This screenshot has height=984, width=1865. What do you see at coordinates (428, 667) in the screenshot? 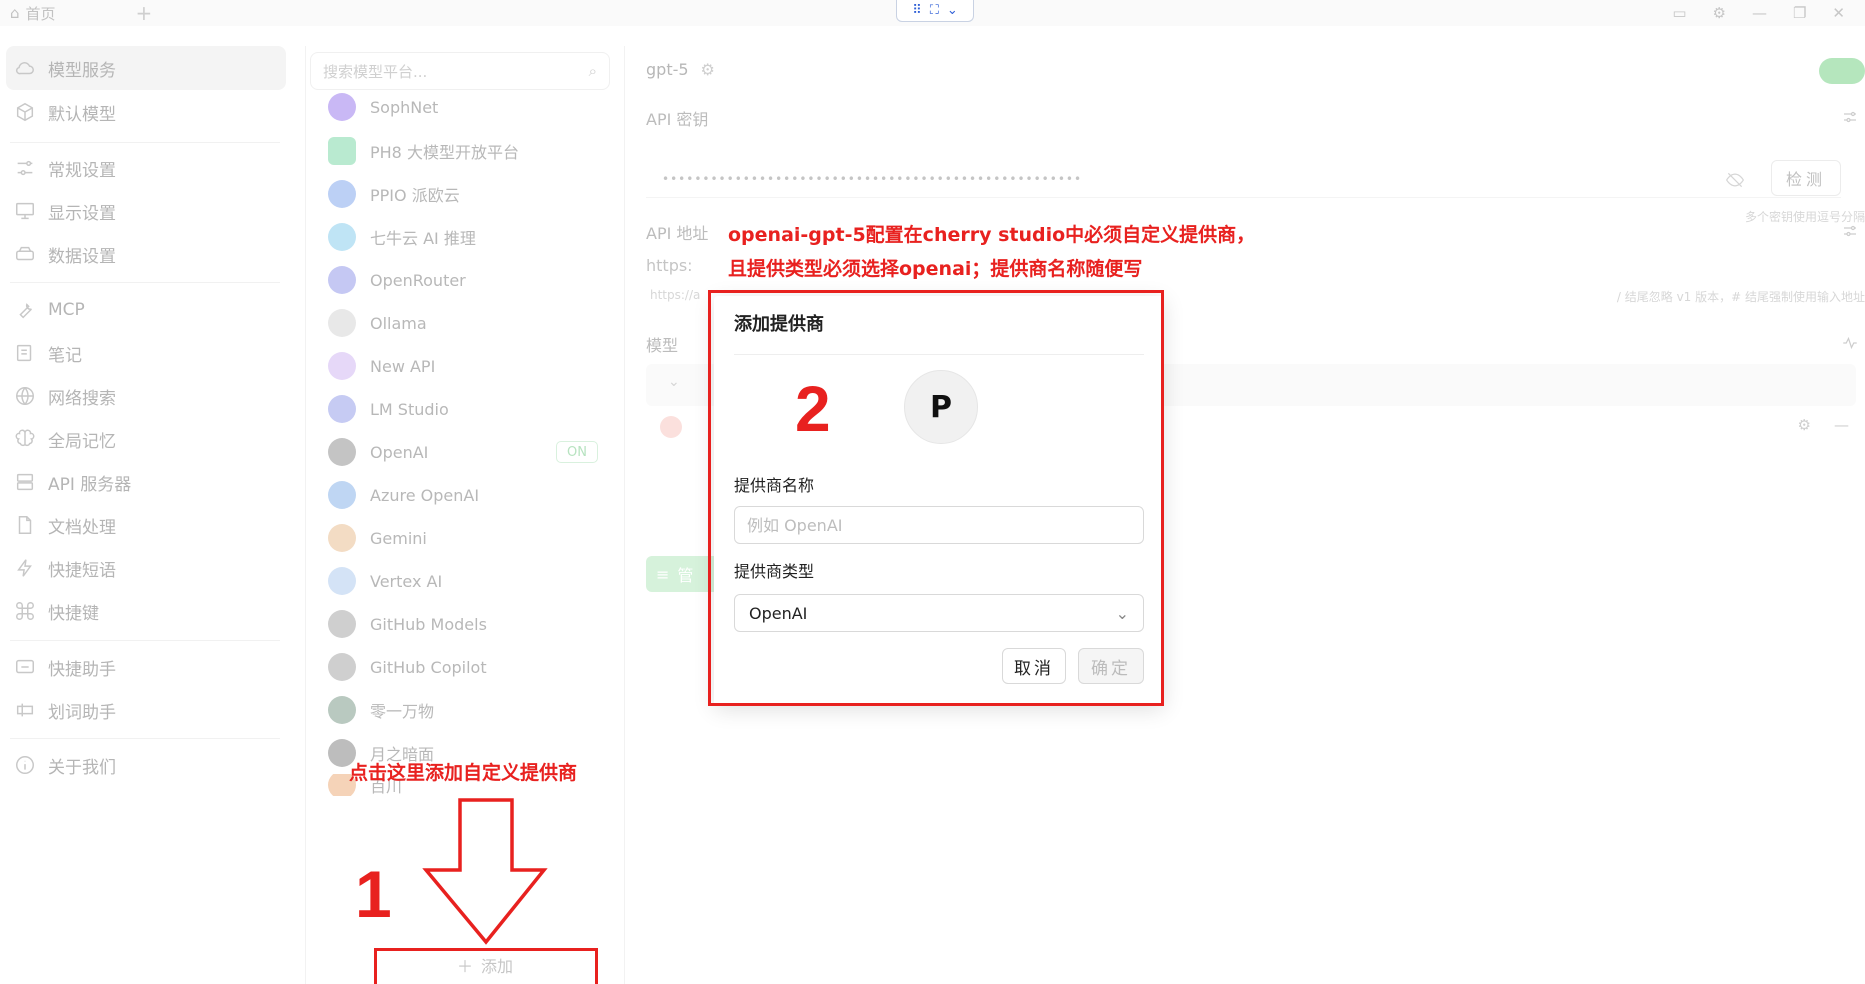
I see `provider-label: GitHub Copilot` at bounding box center [428, 667].